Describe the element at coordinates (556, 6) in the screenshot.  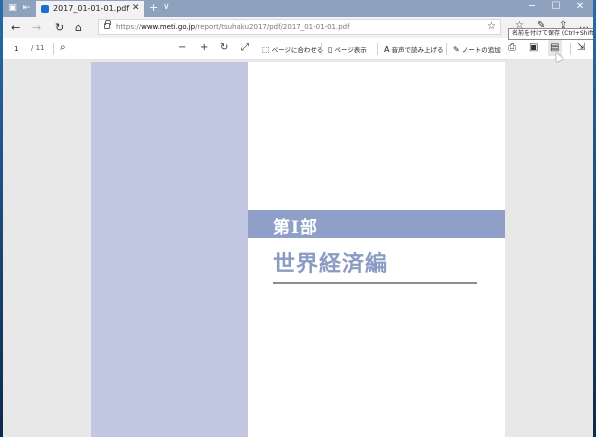
I see `maximize-button: ☐` at that location.